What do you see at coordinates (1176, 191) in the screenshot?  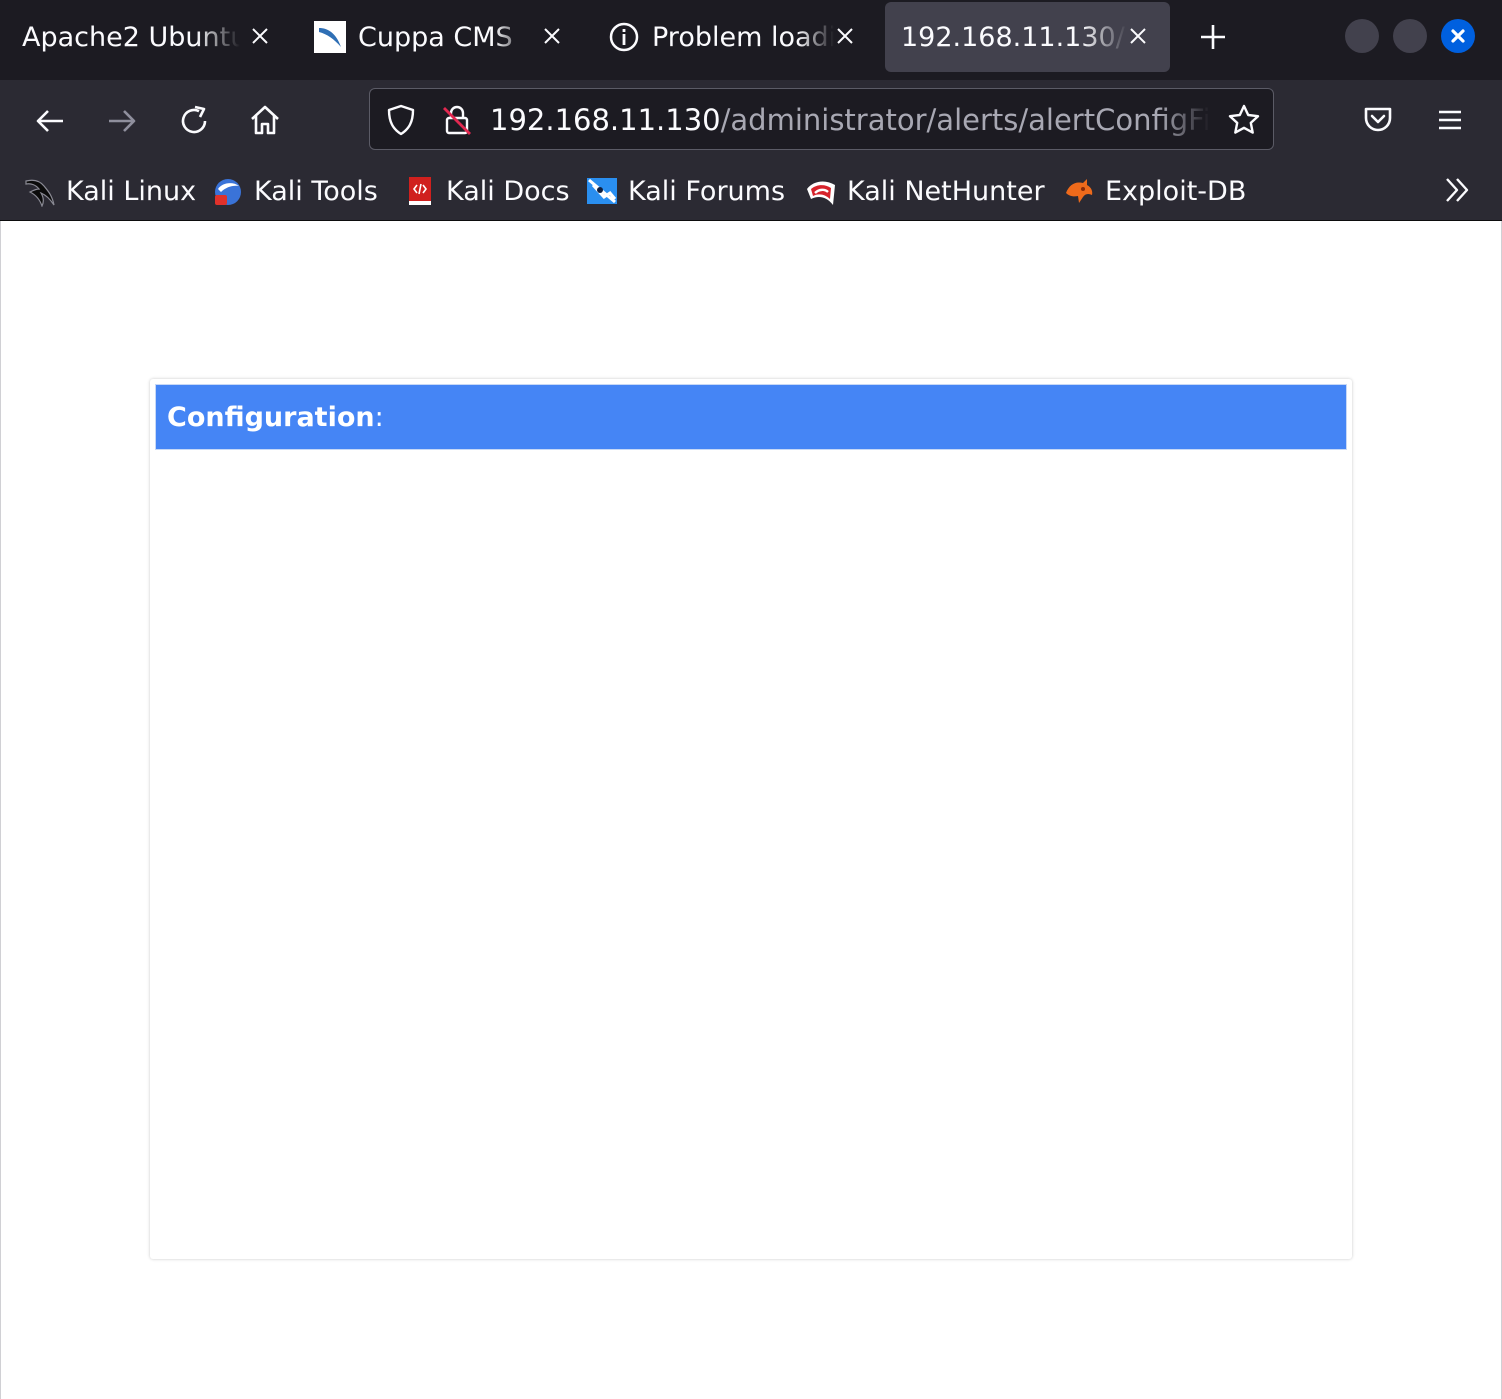 I see `bookmark-label: Exploit-DB` at bounding box center [1176, 191].